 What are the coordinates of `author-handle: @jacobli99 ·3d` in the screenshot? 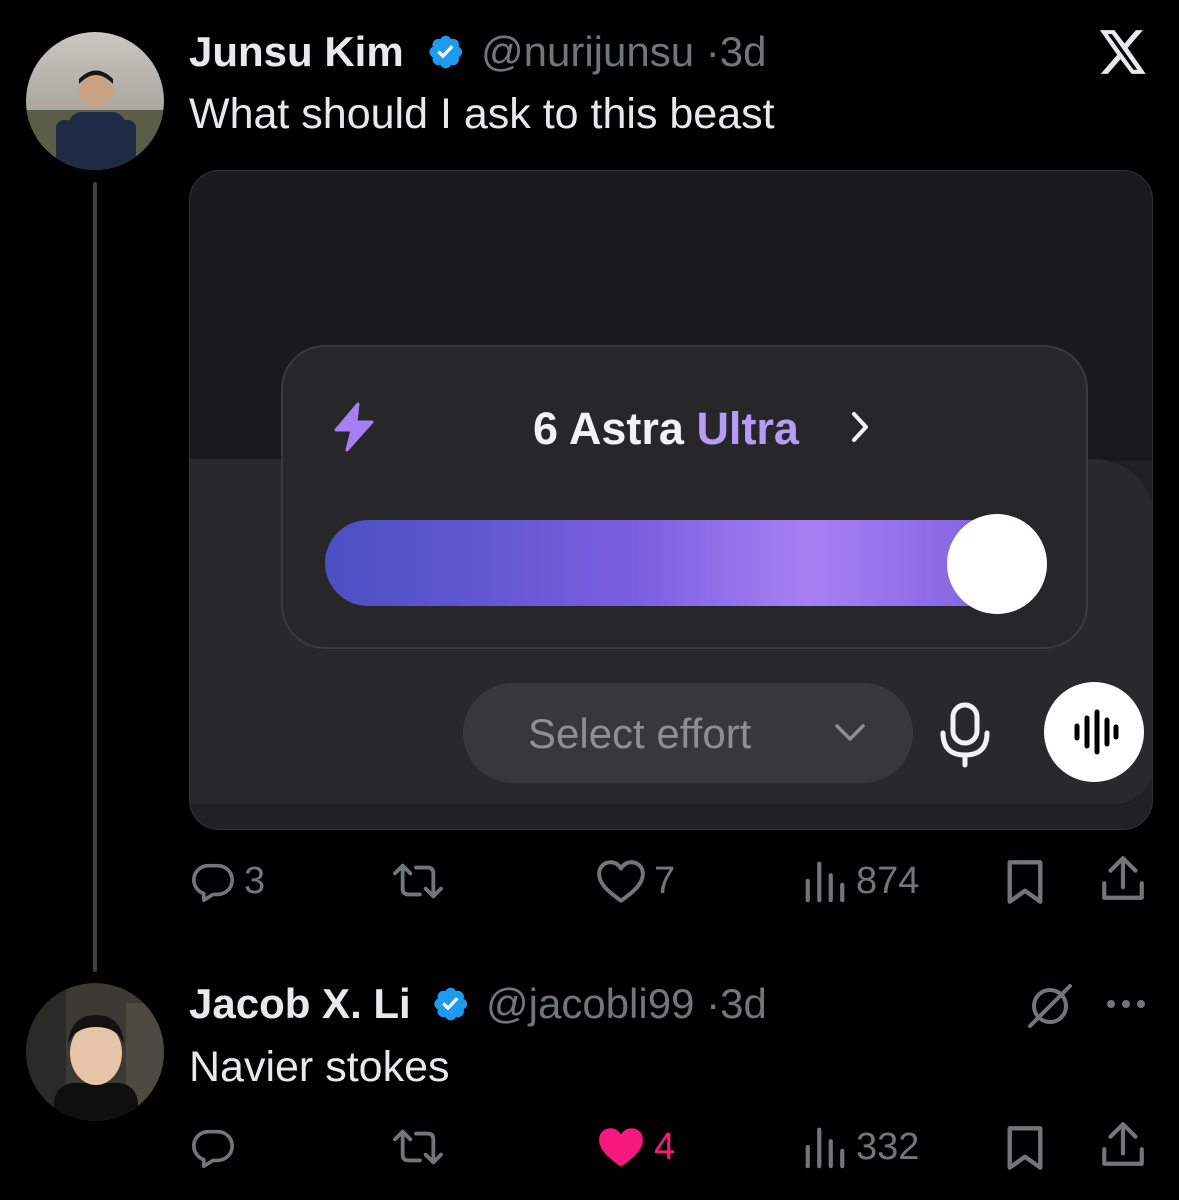 It's located at (626, 1004).